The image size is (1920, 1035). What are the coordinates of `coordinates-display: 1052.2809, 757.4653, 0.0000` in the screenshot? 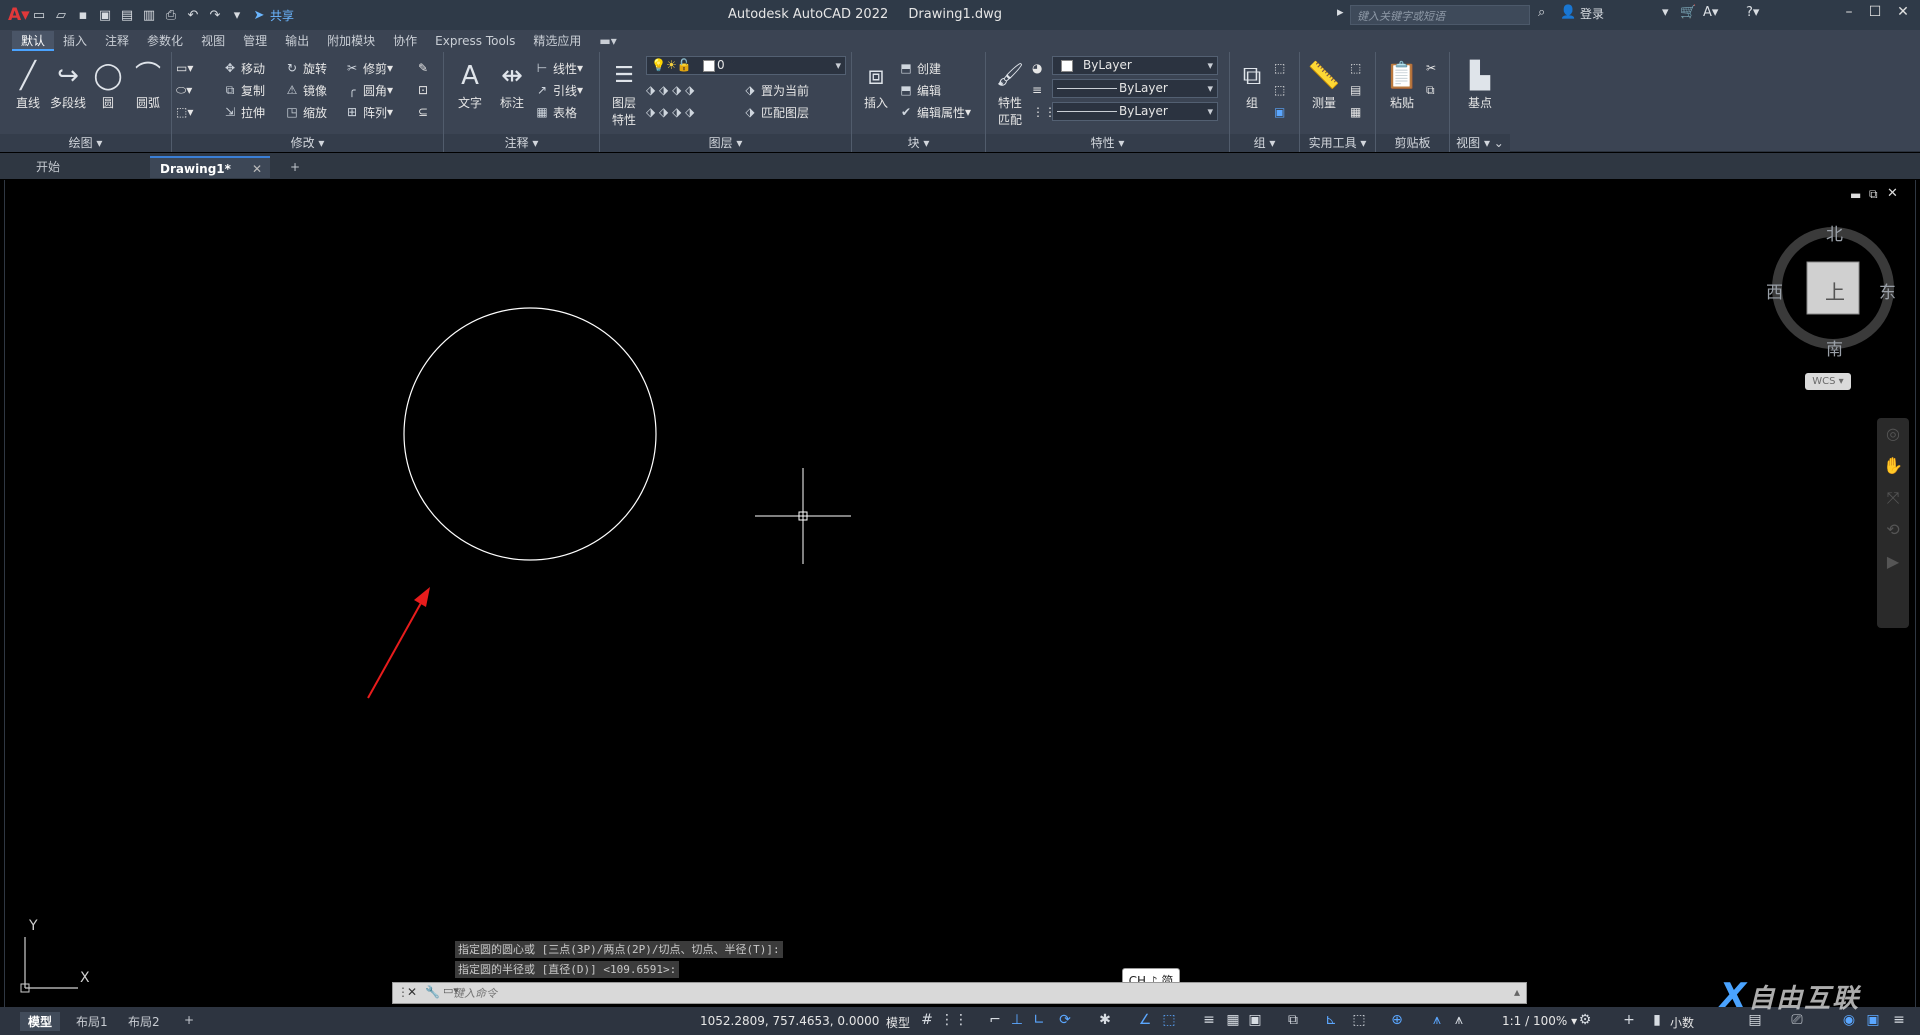 It's located at (789, 1021).